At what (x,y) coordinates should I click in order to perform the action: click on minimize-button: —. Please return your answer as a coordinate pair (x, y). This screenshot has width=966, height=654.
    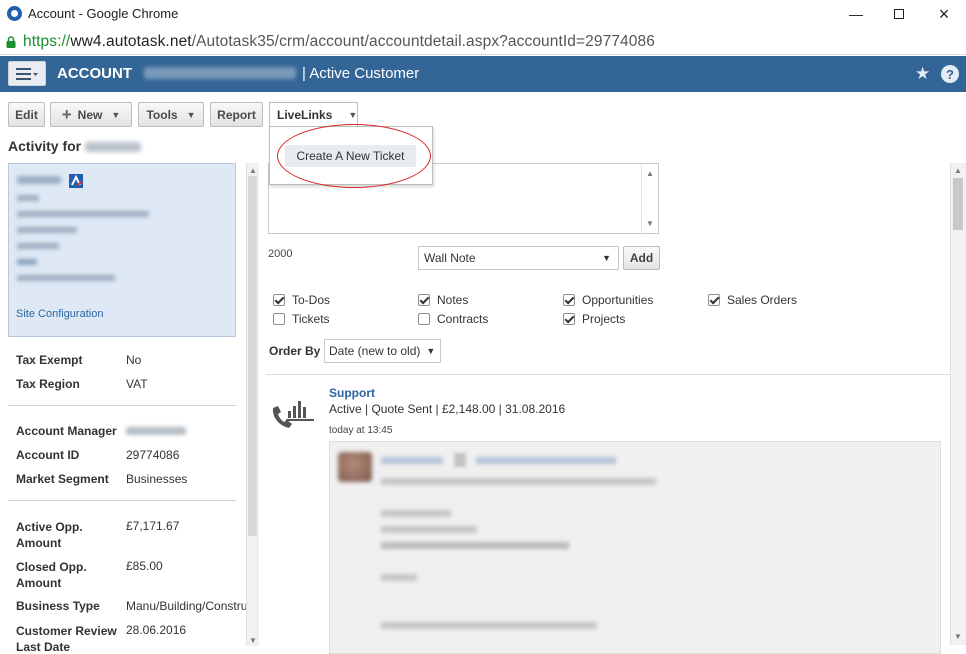
    Looking at the image, I should click on (856, 14).